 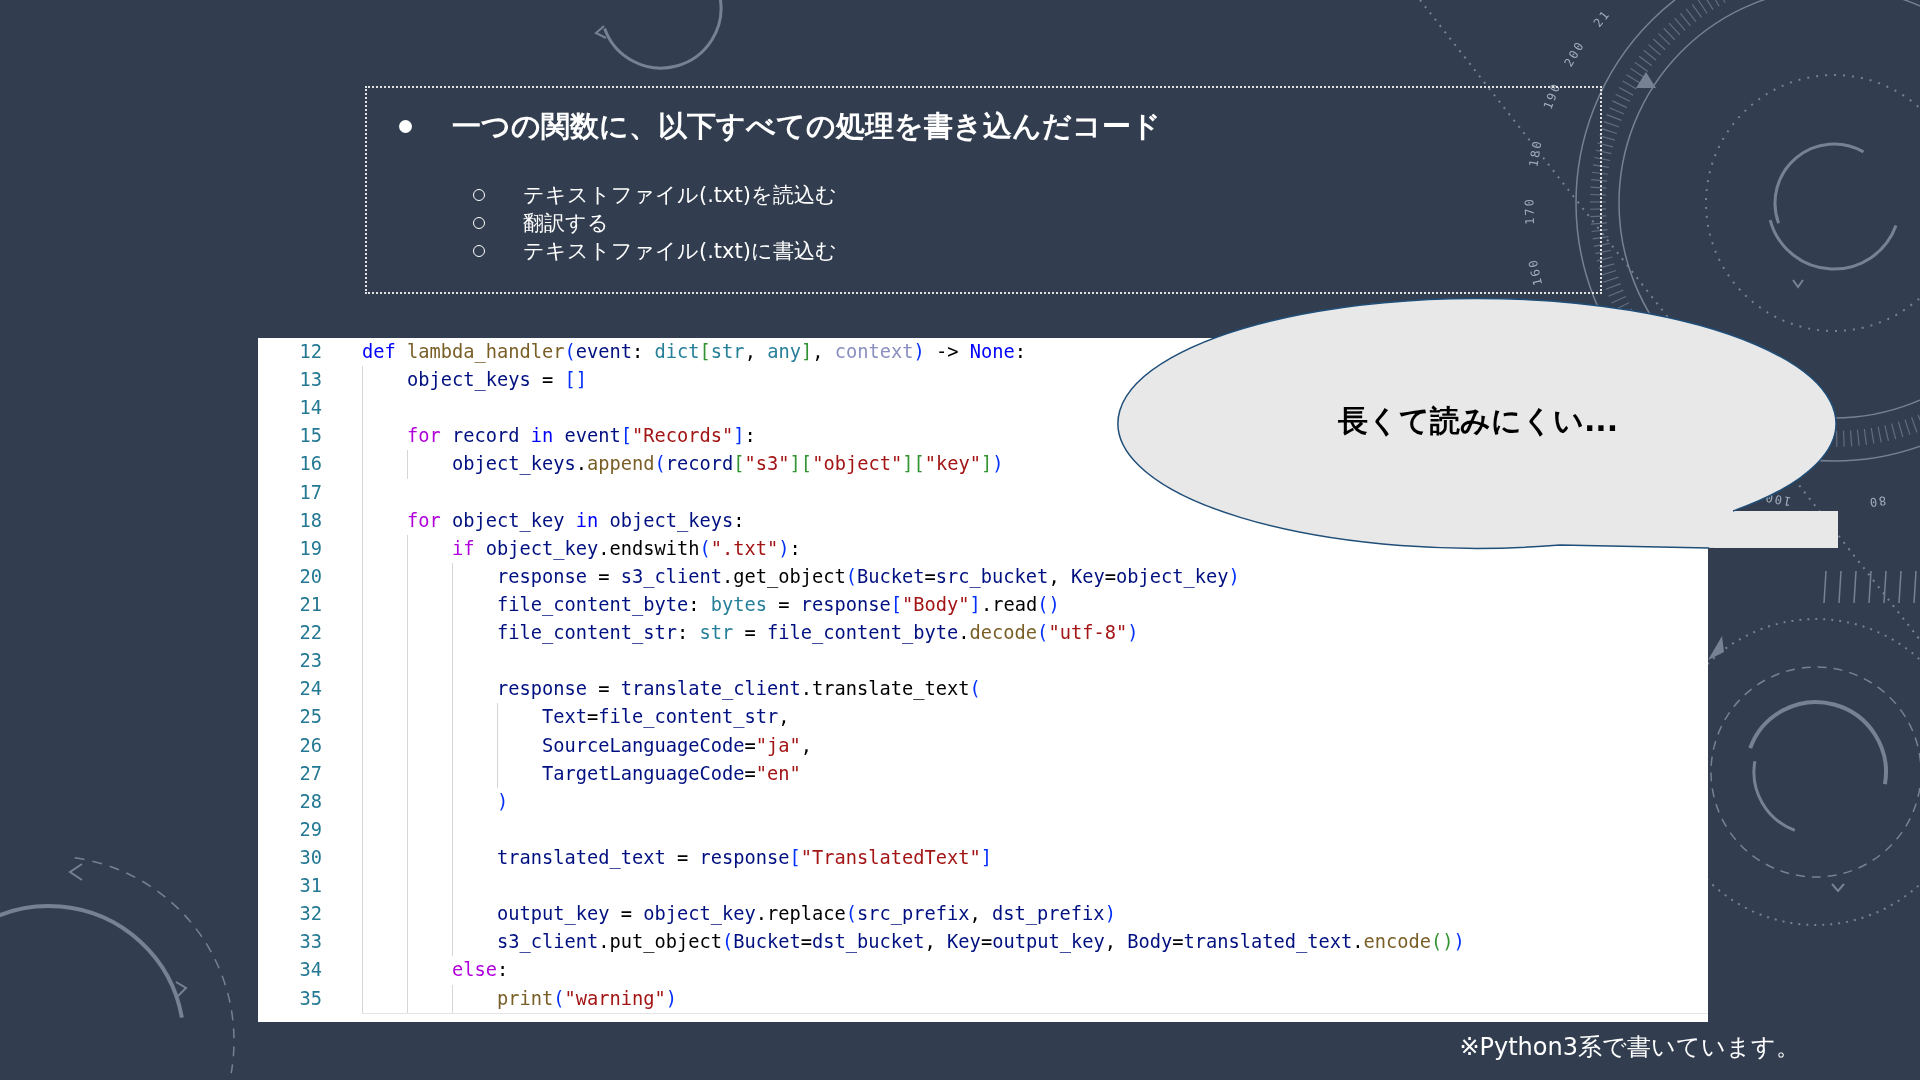 I want to click on line-number: 34, so click(x=310, y=970).